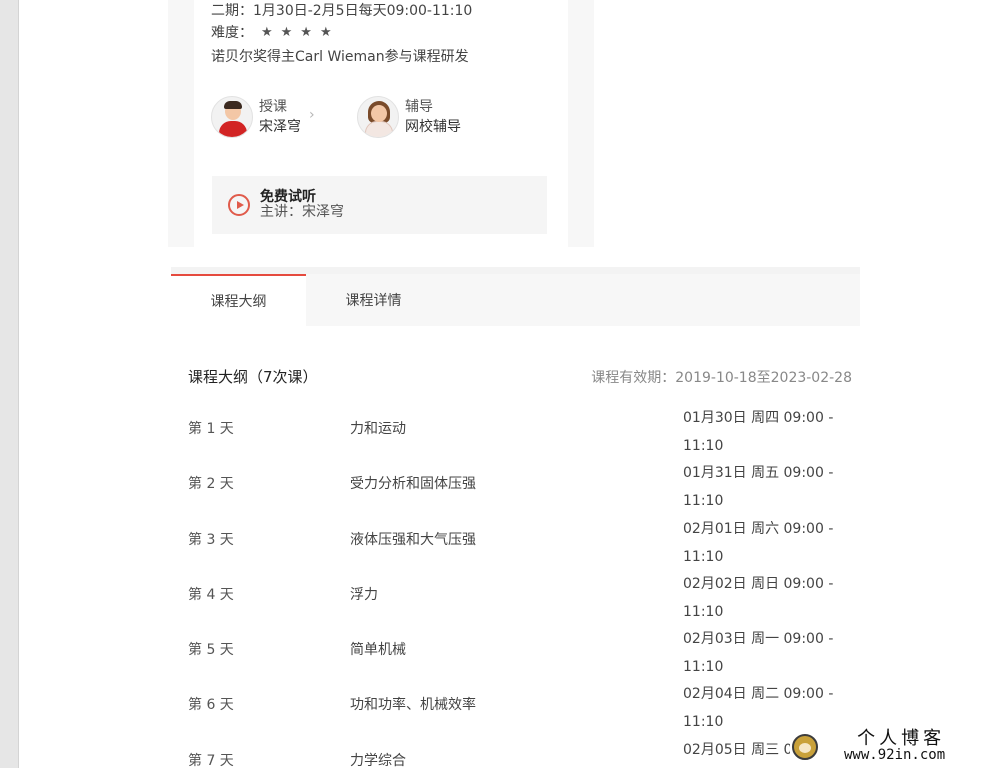  Describe the element at coordinates (211, 760) in the screenshot. I see `schedule-day: 第 7 天` at that location.